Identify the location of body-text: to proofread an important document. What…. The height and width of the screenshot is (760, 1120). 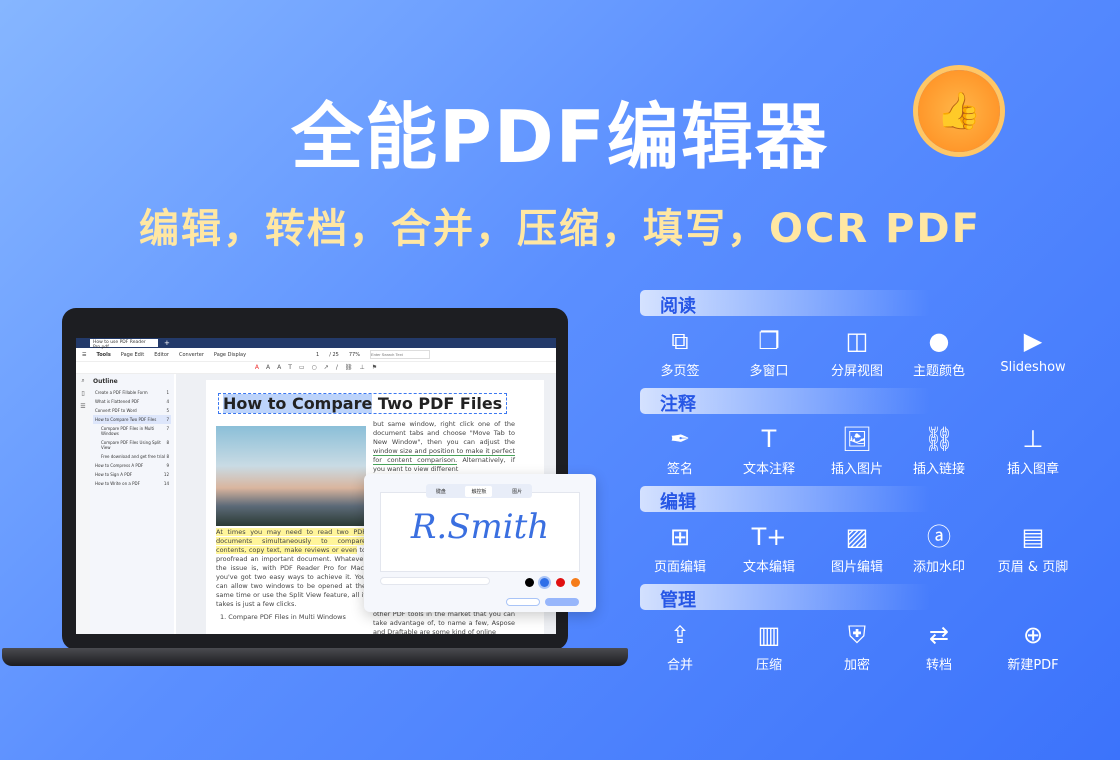
(291, 577).